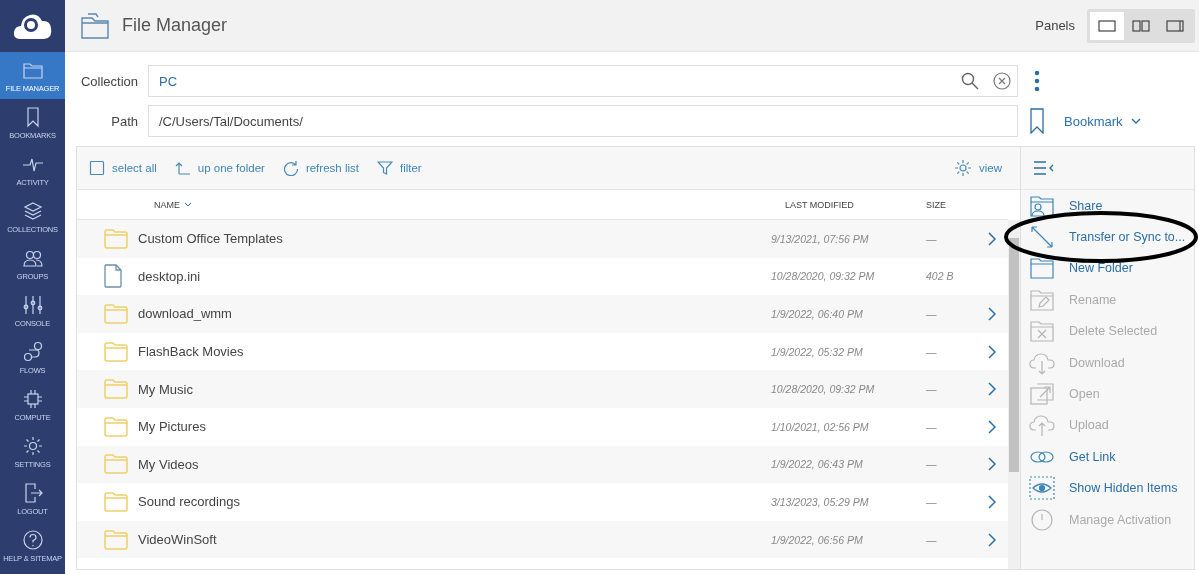 The height and width of the screenshot is (574, 1199). Describe the element at coordinates (108, 81) in the screenshot. I see `field-label: Collection` at that location.